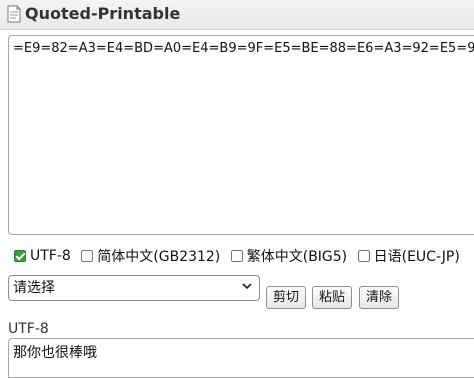 The image size is (474, 378). What do you see at coordinates (103, 13) in the screenshot?
I see `page-title: Quoted-Printable` at bounding box center [103, 13].